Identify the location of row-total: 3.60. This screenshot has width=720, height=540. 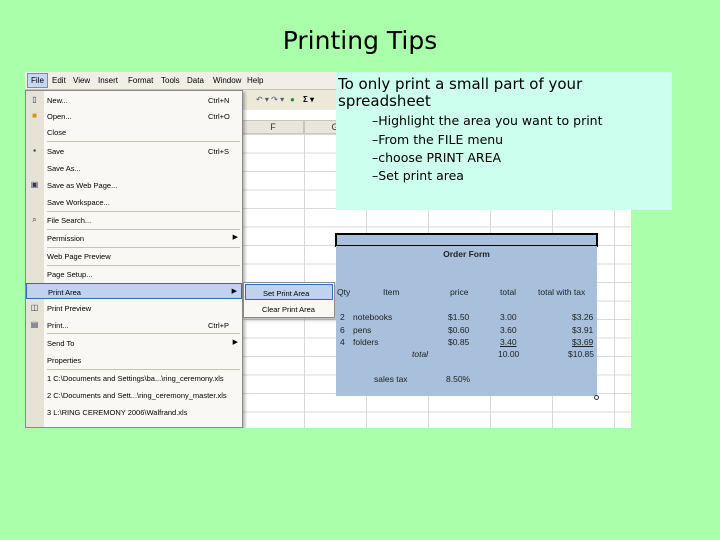
(508, 330).